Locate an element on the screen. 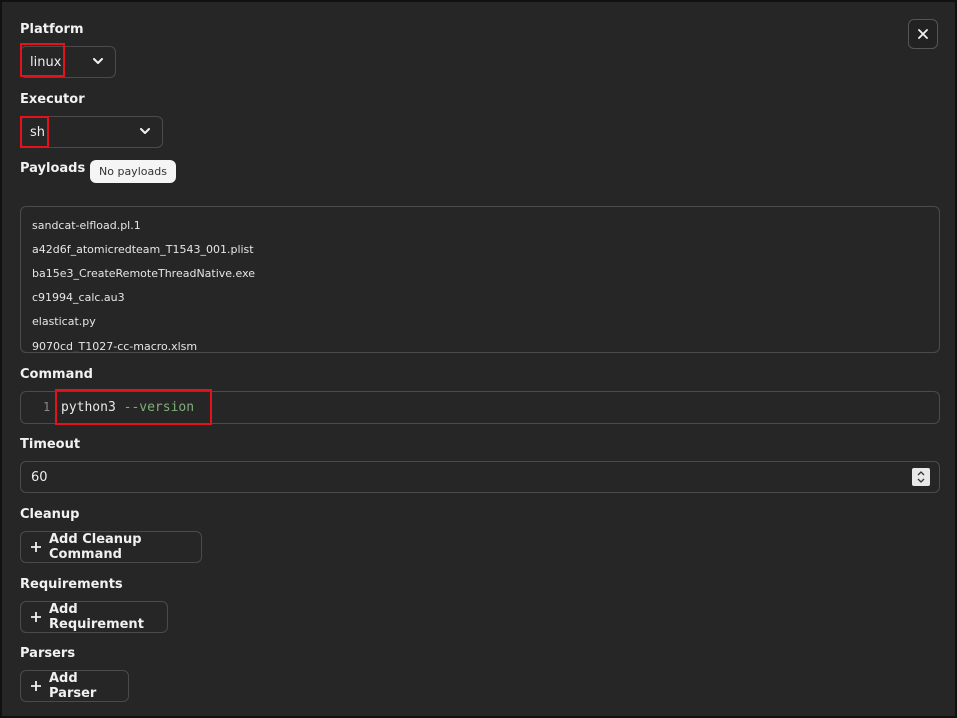  cleanup-label: Cleanup is located at coordinates (50, 514).